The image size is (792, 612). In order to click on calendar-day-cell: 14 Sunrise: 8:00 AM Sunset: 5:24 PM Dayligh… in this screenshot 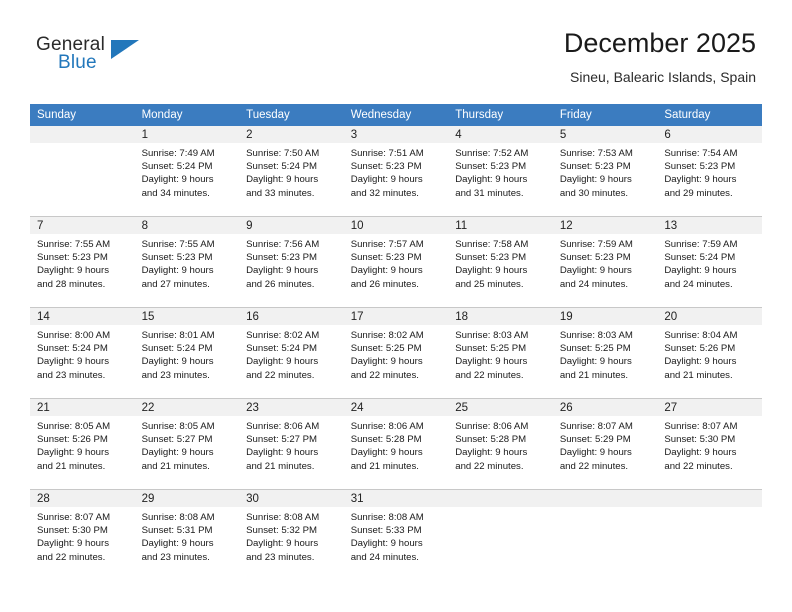, I will do `click(82, 353)`.